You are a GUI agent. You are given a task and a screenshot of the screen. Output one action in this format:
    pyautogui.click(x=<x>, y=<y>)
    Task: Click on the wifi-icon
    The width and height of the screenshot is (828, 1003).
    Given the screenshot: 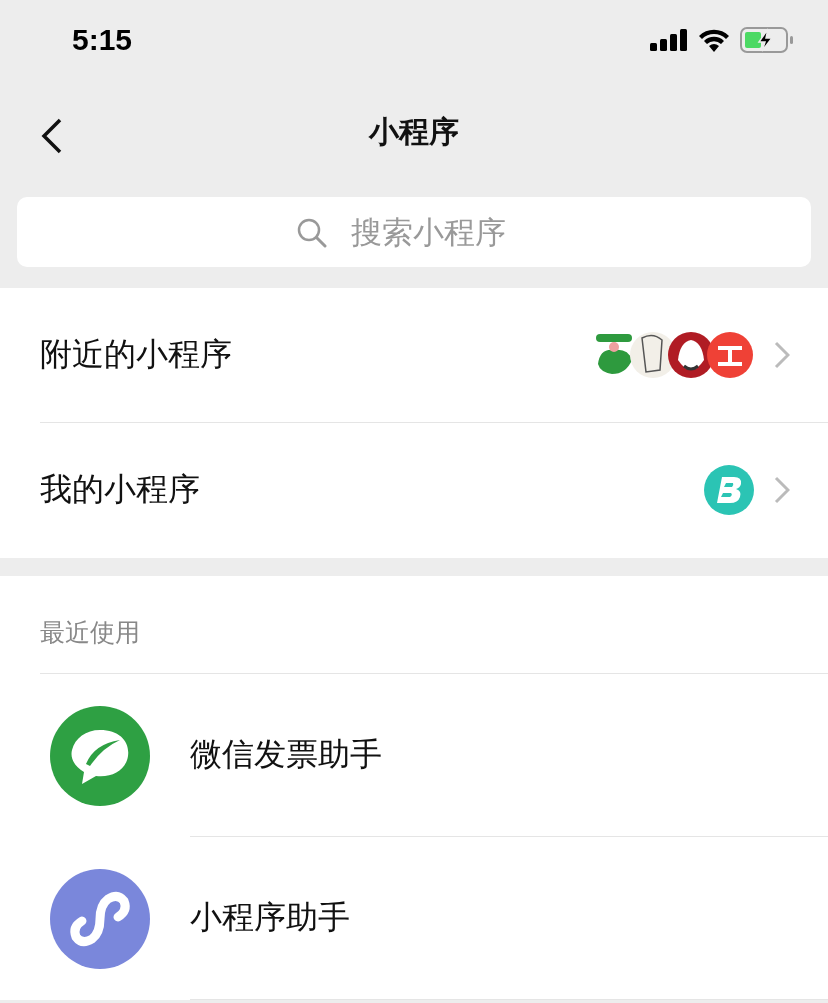 What is the action you would take?
    pyautogui.click(x=714, y=40)
    